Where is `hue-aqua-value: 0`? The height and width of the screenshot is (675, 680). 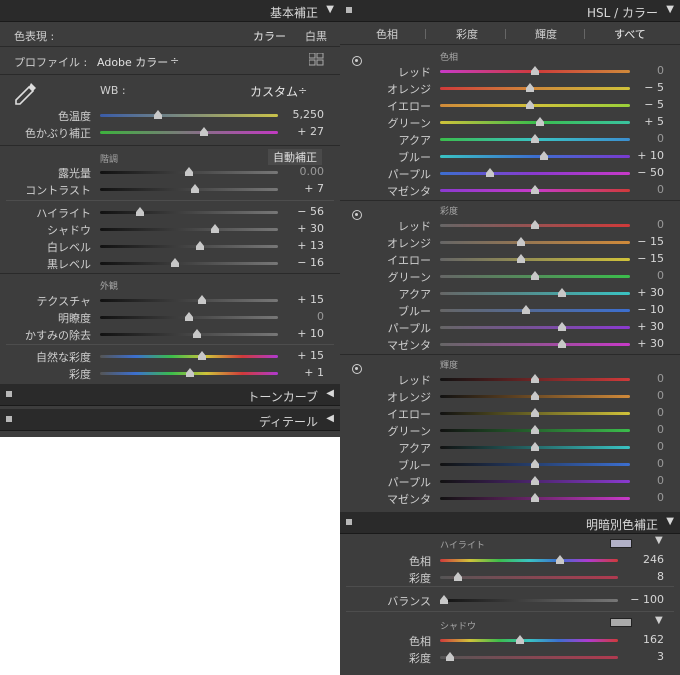
hue-aqua-value: 0 is located at coordinates (660, 138).